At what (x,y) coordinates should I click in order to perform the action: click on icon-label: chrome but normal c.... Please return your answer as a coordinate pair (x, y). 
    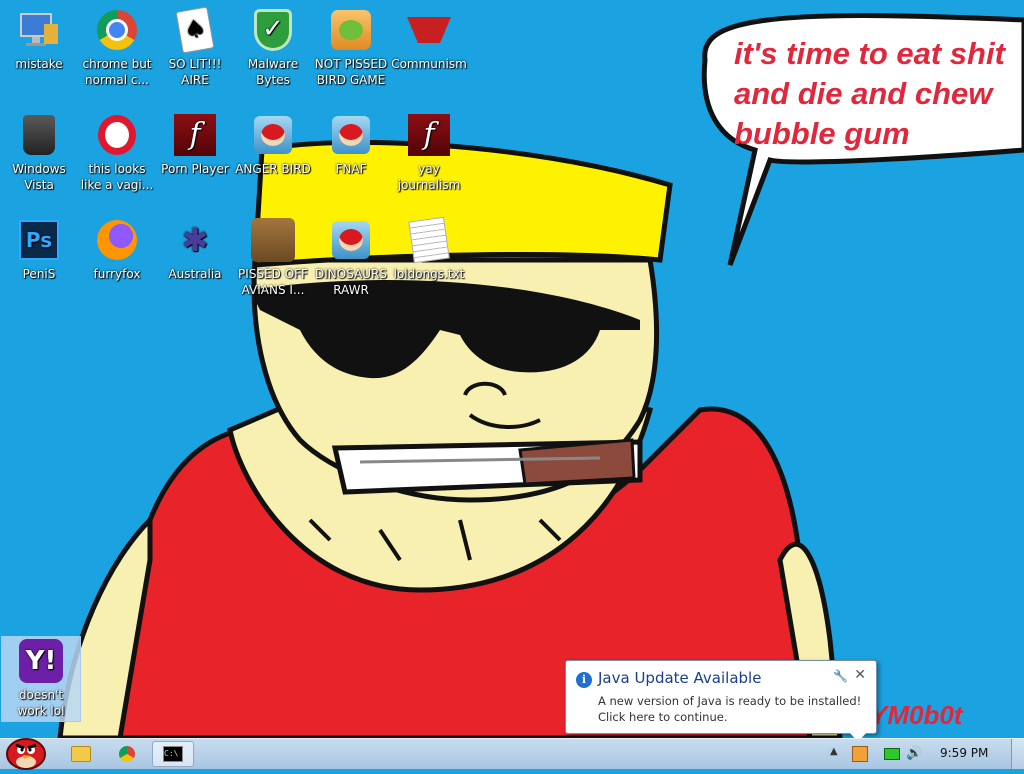
    Looking at the image, I should click on (117, 72).